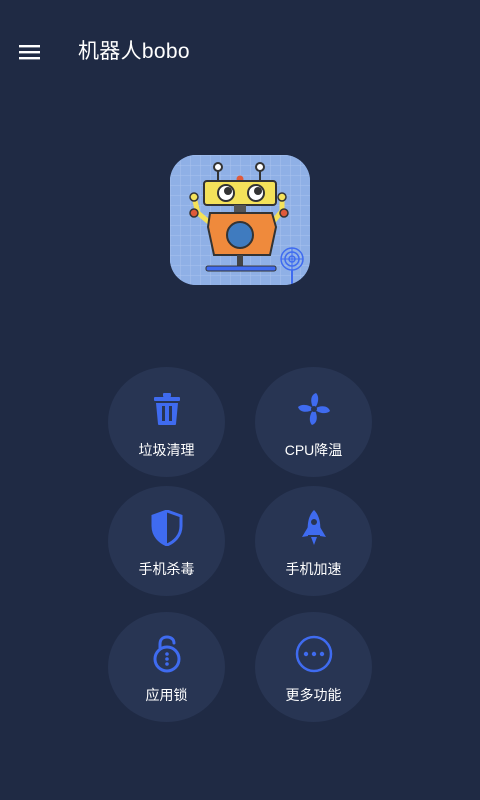 The width and height of the screenshot is (480, 800). I want to click on shield-icon, so click(167, 528).